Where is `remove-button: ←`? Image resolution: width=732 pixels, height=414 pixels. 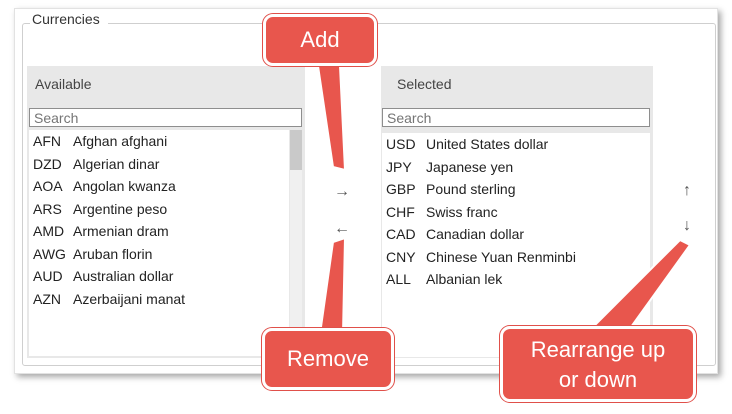 remove-button: ← is located at coordinates (342, 229).